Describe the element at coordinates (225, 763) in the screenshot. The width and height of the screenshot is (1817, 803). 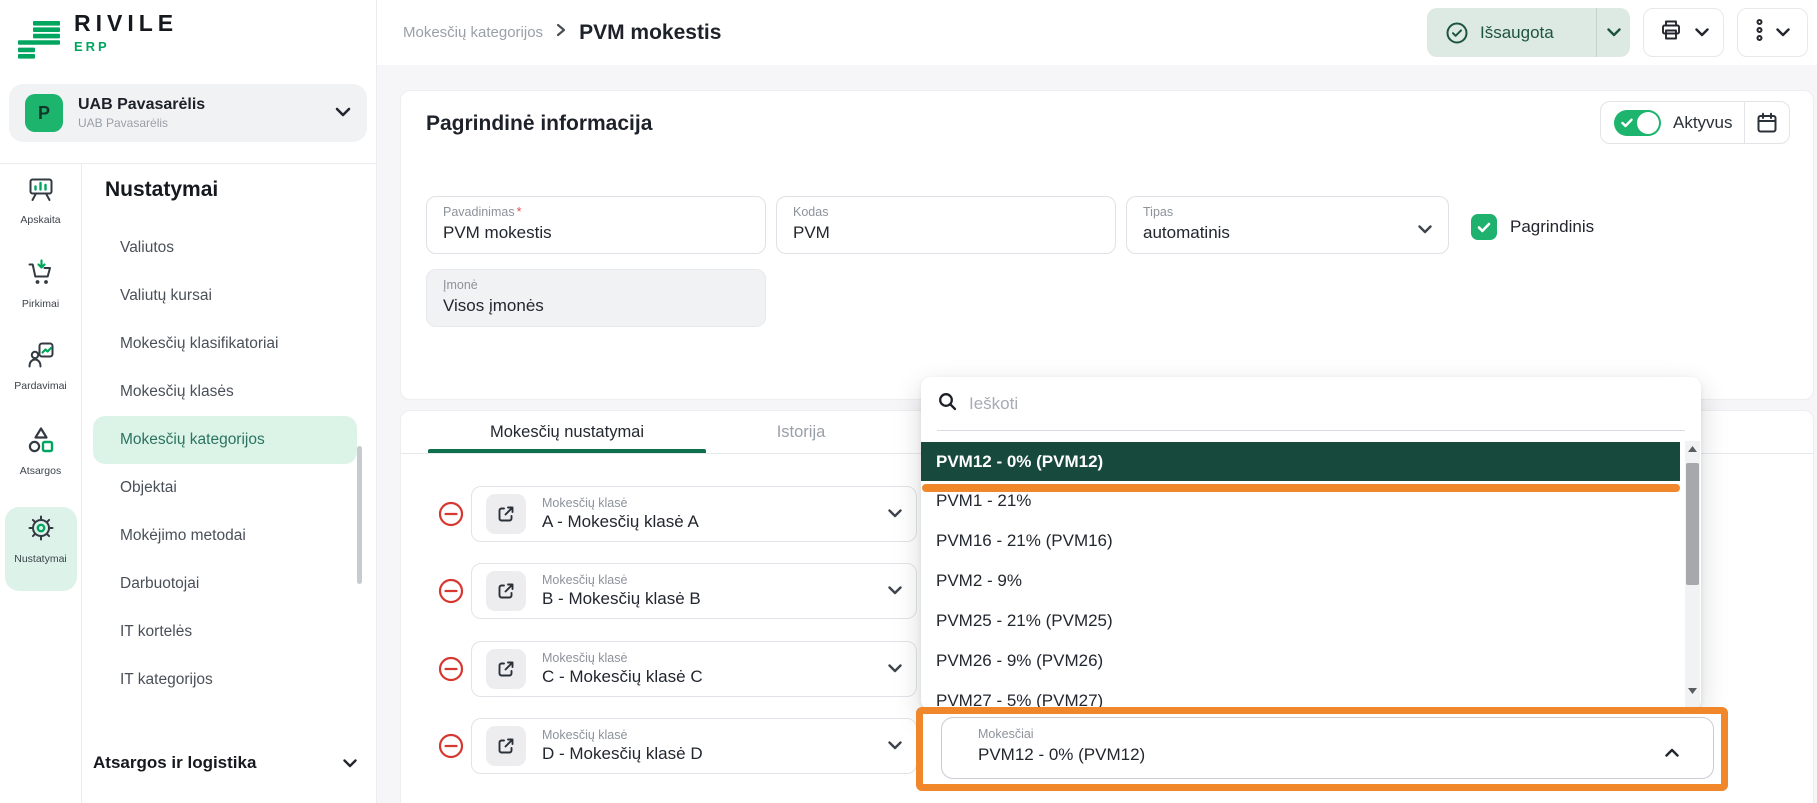
I see `sidebar-section-atsargos-ir-logistika: Atsargos ir logistika` at that location.